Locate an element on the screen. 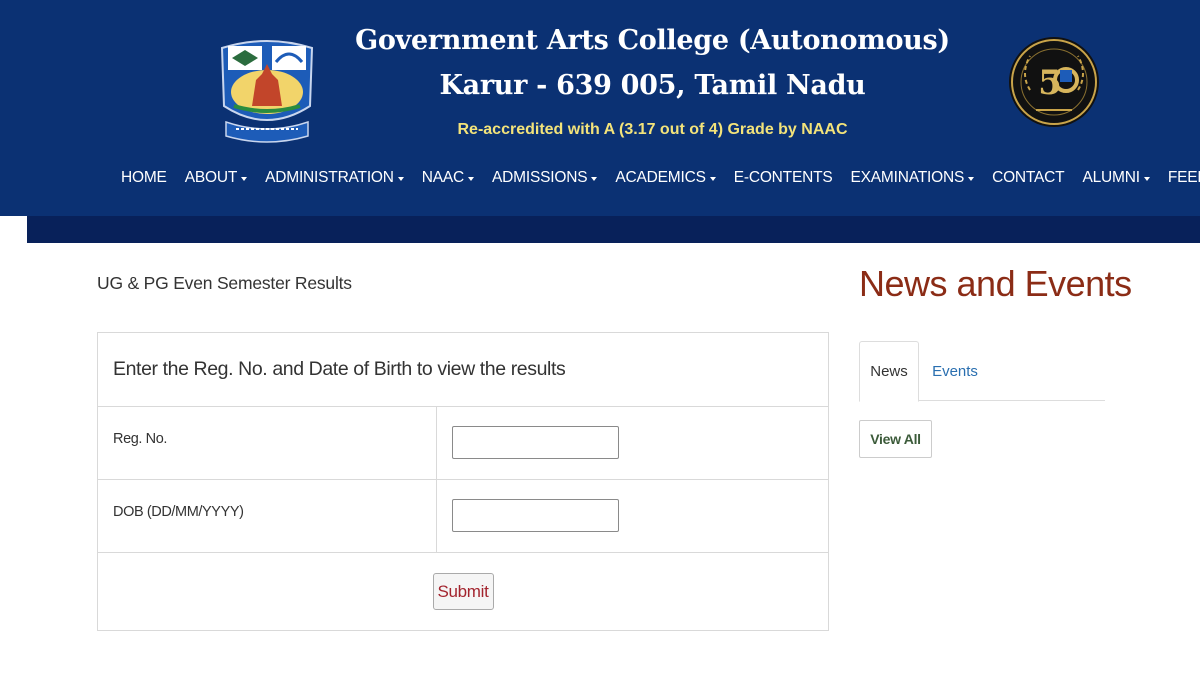 The height and width of the screenshot is (675, 1200). dob-input is located at coordinates (535, 515).